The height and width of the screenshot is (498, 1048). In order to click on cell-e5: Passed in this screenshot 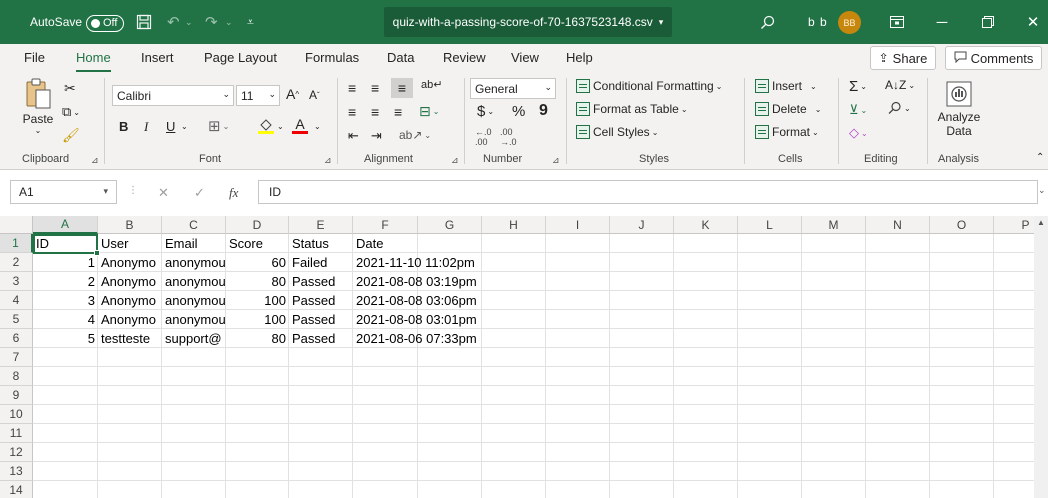, I will do `click(321, 319)`.